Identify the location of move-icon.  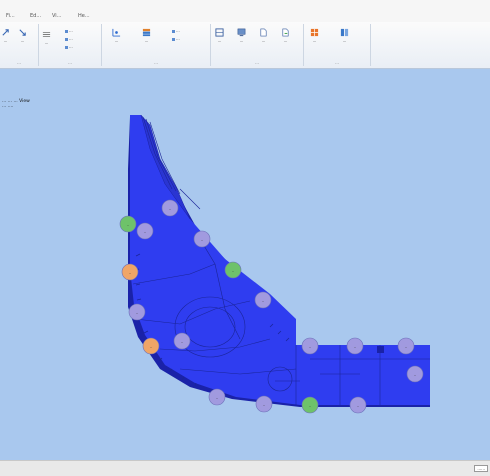
(22, 32).